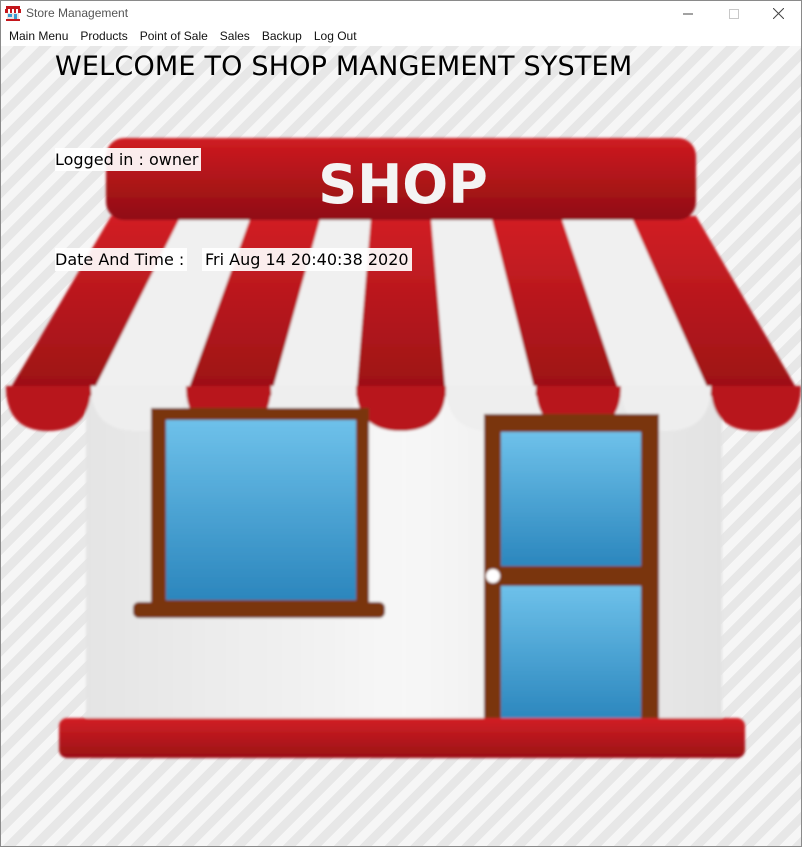  I want to click on window-title: Store Management, so click(77, 13).